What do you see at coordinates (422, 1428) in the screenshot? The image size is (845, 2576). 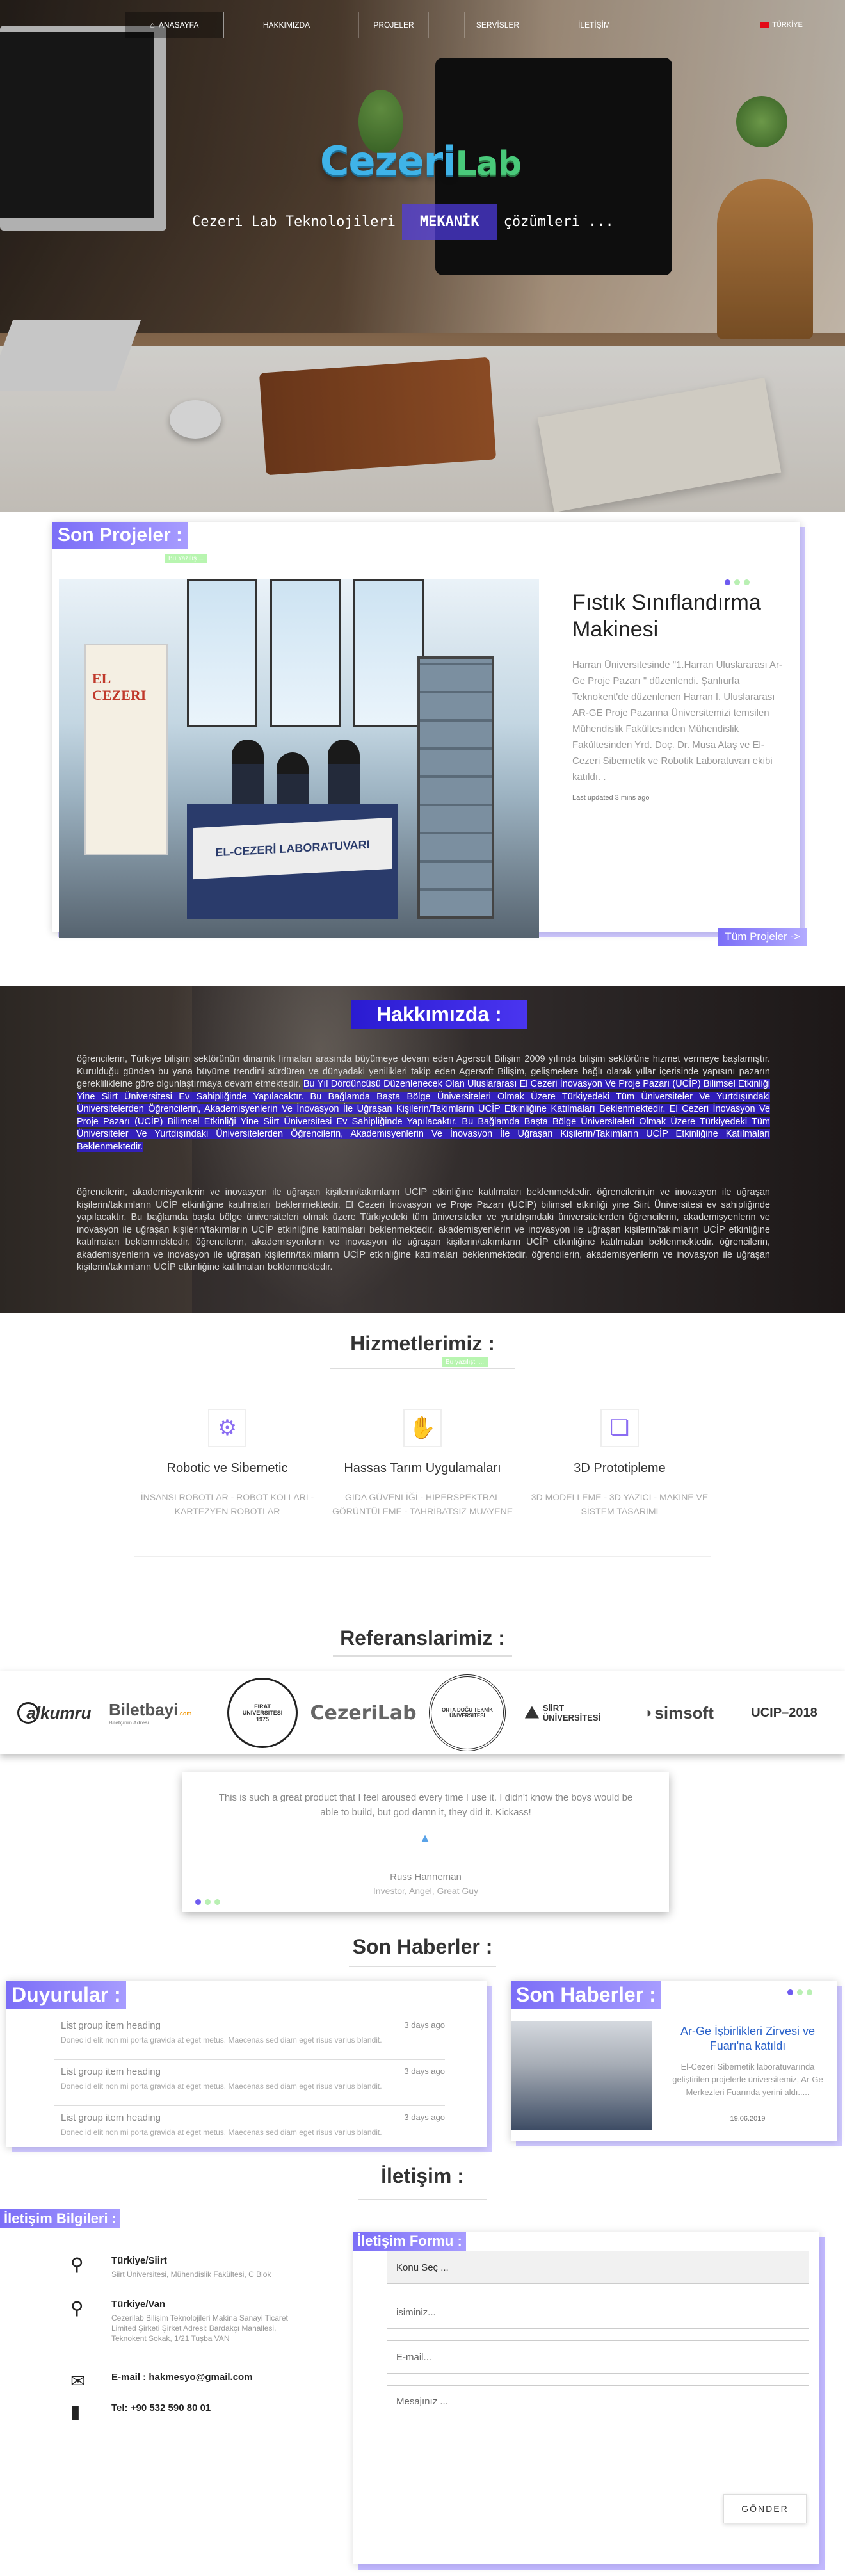 I see `hand-scan-icon: ✋` at bounding box center [422, 1428].